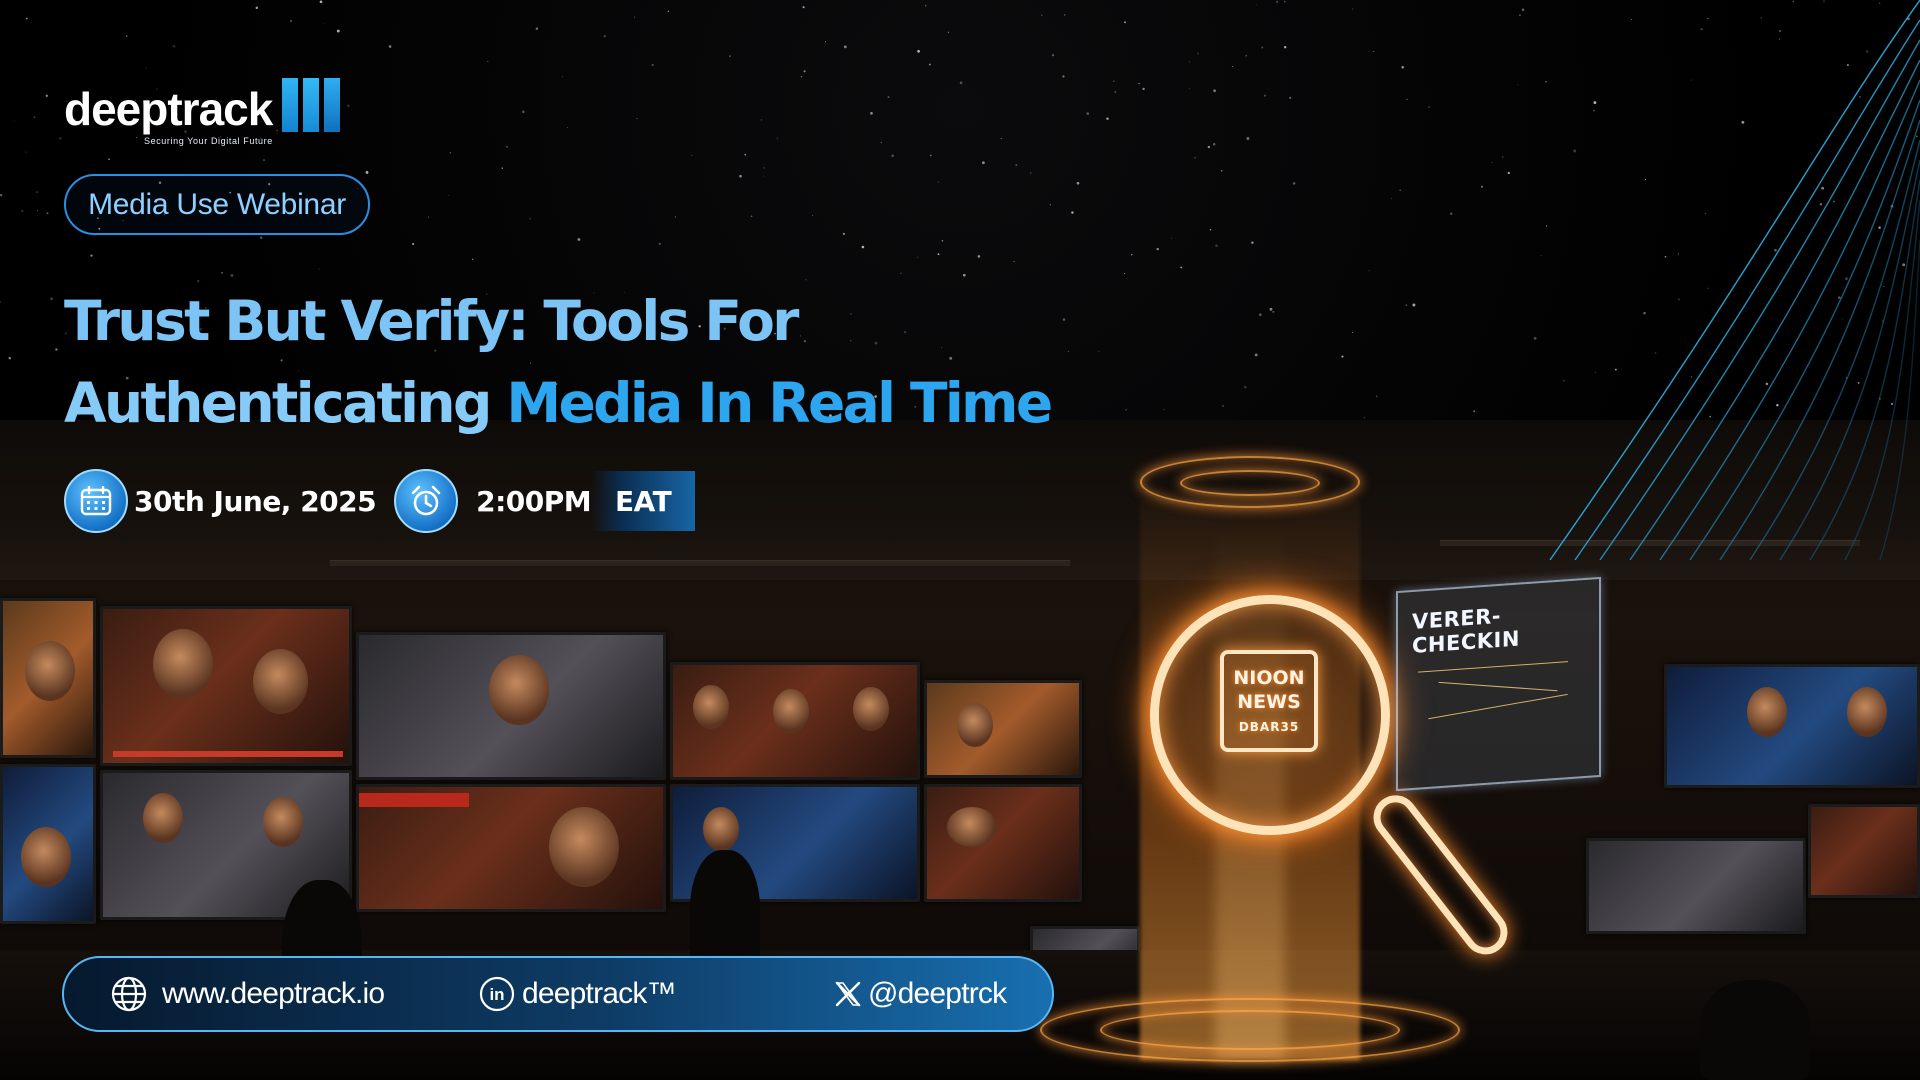  What do you see at coordinates (700, 563) in the screenshot?
I see `ceiling-rail` at bounding box center [700, 563].